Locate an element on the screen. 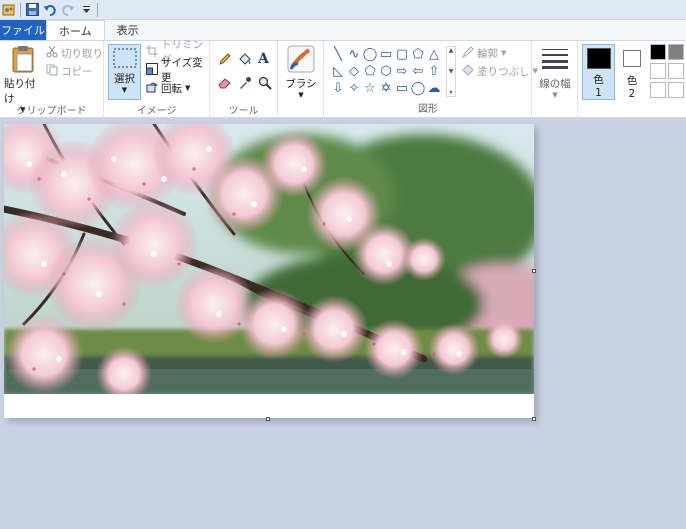 This screenshot has height=529, width=686. gallery-expand-icon: ▾ is located at coordinates (450, 92).